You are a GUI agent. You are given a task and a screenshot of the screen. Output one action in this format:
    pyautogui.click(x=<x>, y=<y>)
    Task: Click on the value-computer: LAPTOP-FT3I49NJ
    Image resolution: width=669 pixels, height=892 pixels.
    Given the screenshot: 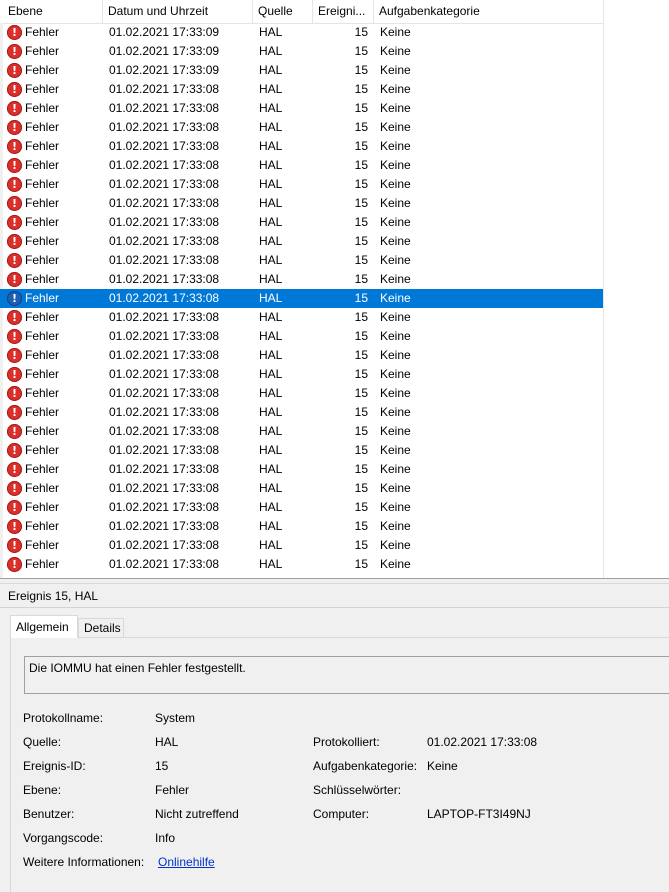 What is the action you would take?
    pyautogui.click(x=479, y=814)
    